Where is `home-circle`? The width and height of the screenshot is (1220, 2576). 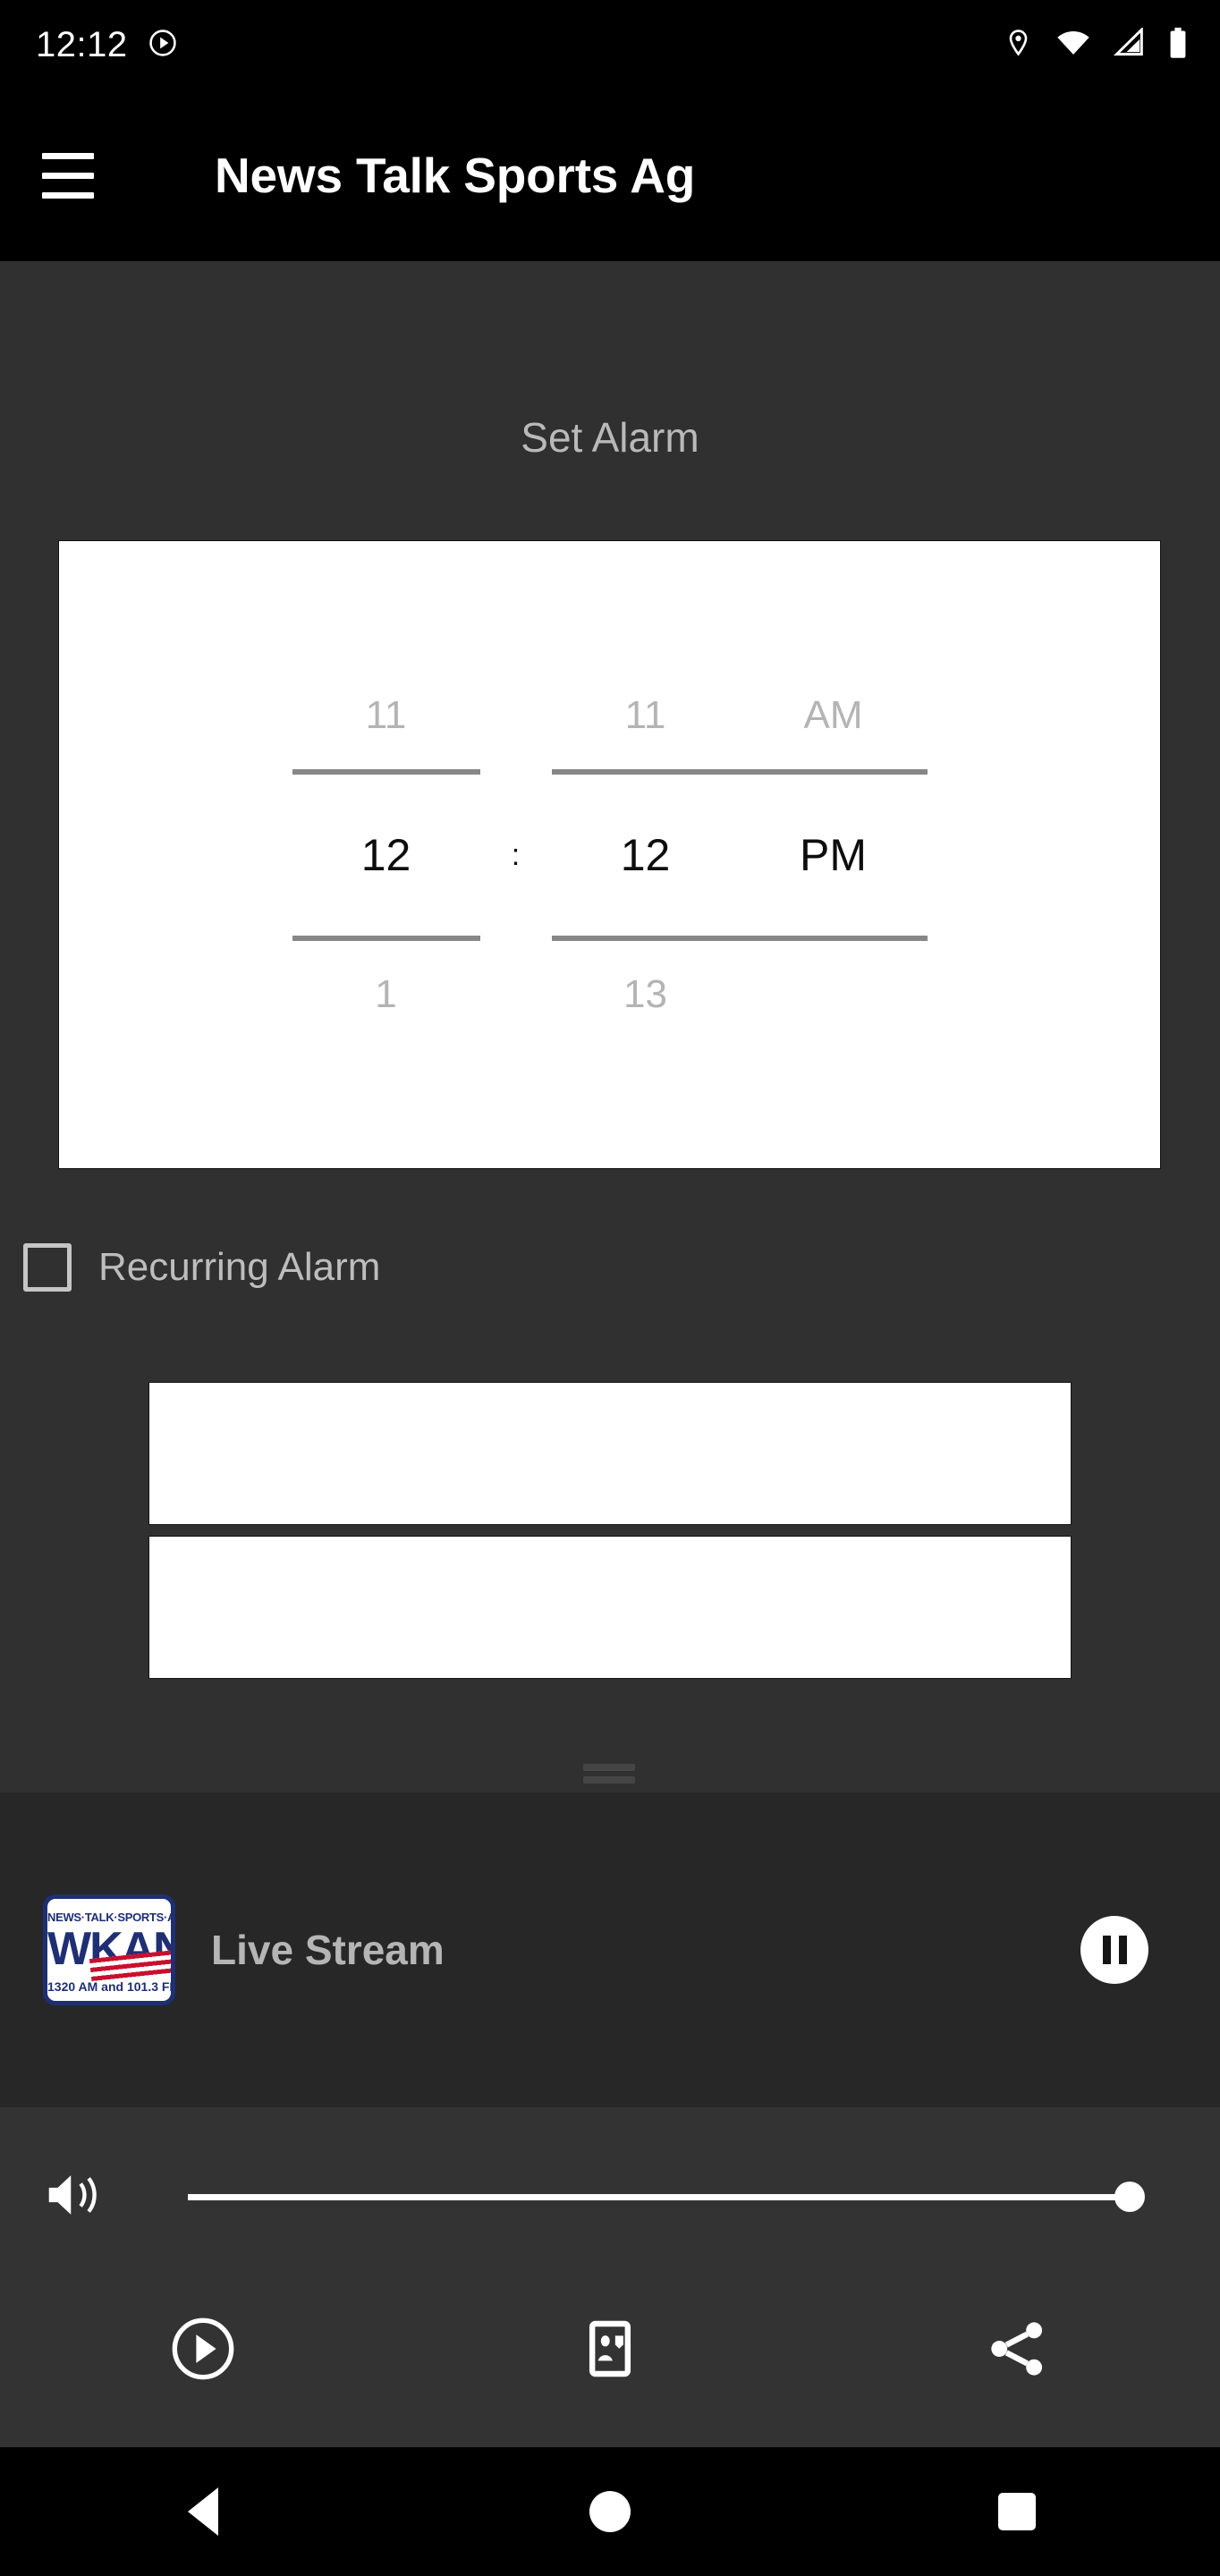
home-circle is located at coordinates (610, 2511).